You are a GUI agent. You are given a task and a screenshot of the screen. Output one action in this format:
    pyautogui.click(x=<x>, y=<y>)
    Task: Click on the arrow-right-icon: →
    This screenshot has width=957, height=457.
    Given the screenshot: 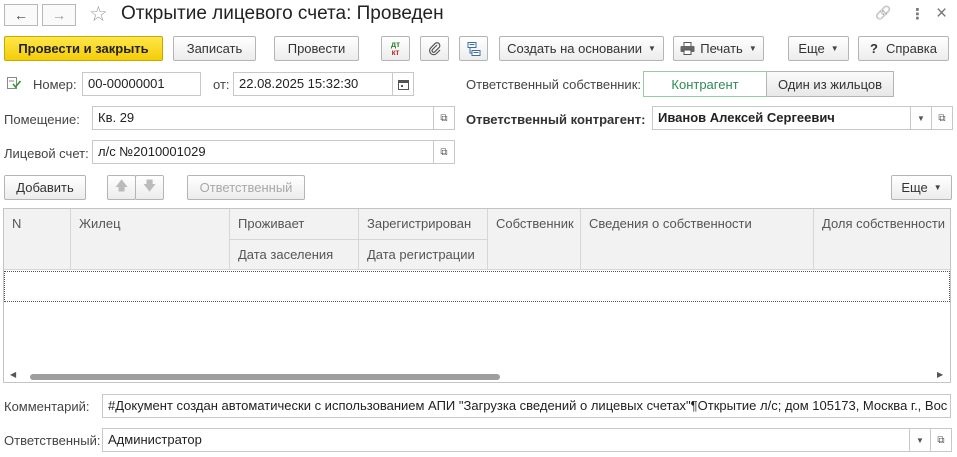 What is the action you would take?
    pyautogui.click(x=59, y=15)
    